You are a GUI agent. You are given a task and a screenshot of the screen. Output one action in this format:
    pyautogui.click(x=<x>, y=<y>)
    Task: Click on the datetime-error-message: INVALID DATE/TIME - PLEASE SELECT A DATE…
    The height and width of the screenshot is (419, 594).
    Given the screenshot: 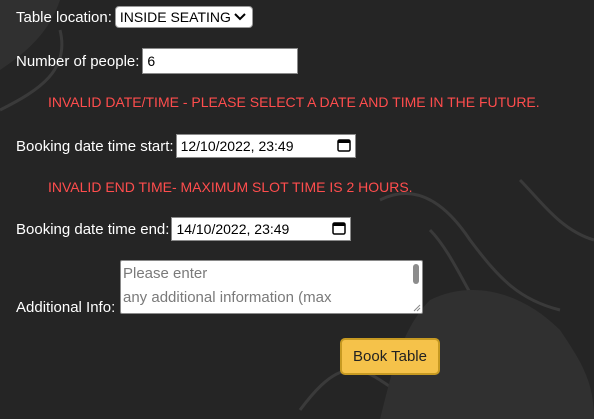 What is the action you would take?
    pyautogui.click(x=294, y=102)
    